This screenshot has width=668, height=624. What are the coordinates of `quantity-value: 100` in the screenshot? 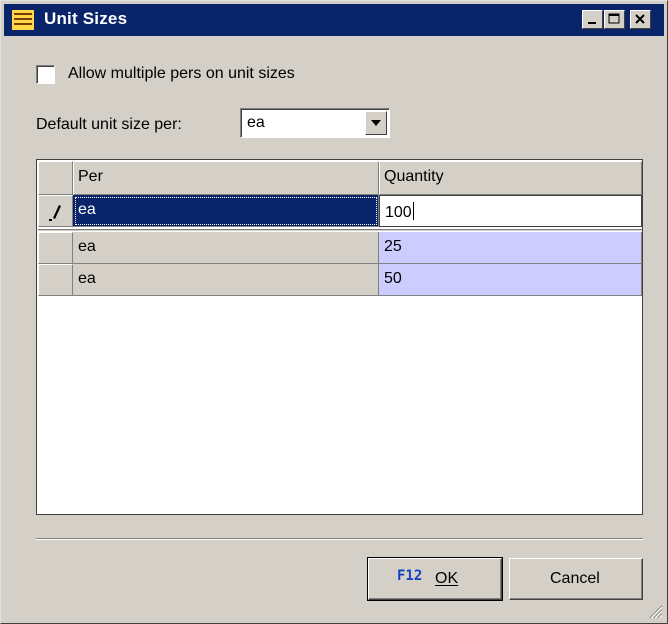 It's located at (398, 212).